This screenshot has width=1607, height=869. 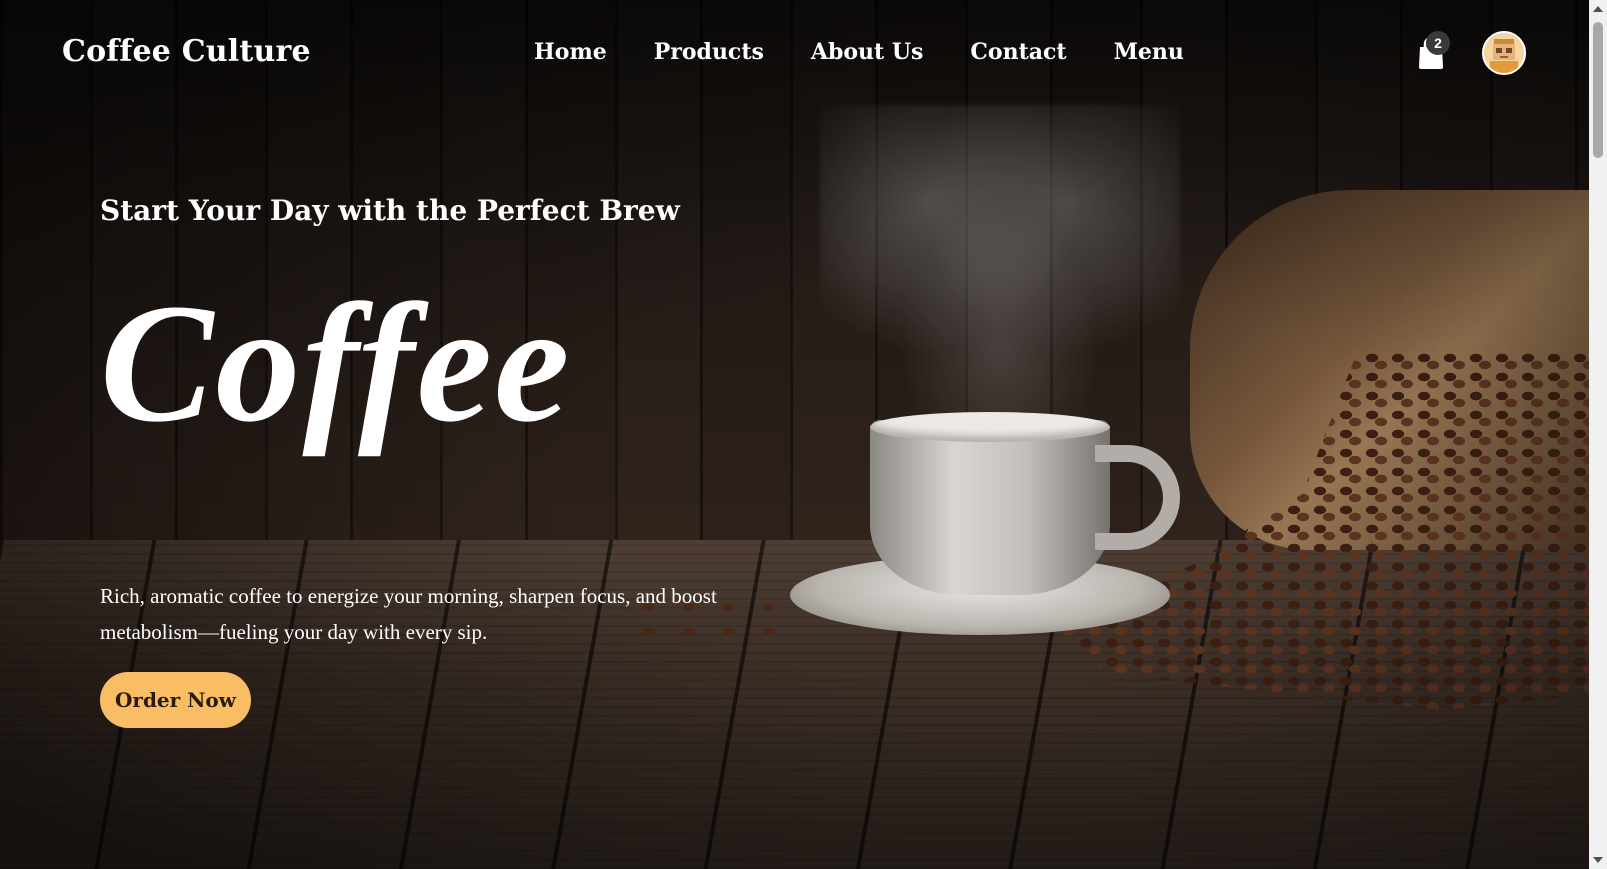 What do you see at coordinates (709, 52) in the screenshot?
I see `nav-products-link: Products` at bounding box center [709, 52].